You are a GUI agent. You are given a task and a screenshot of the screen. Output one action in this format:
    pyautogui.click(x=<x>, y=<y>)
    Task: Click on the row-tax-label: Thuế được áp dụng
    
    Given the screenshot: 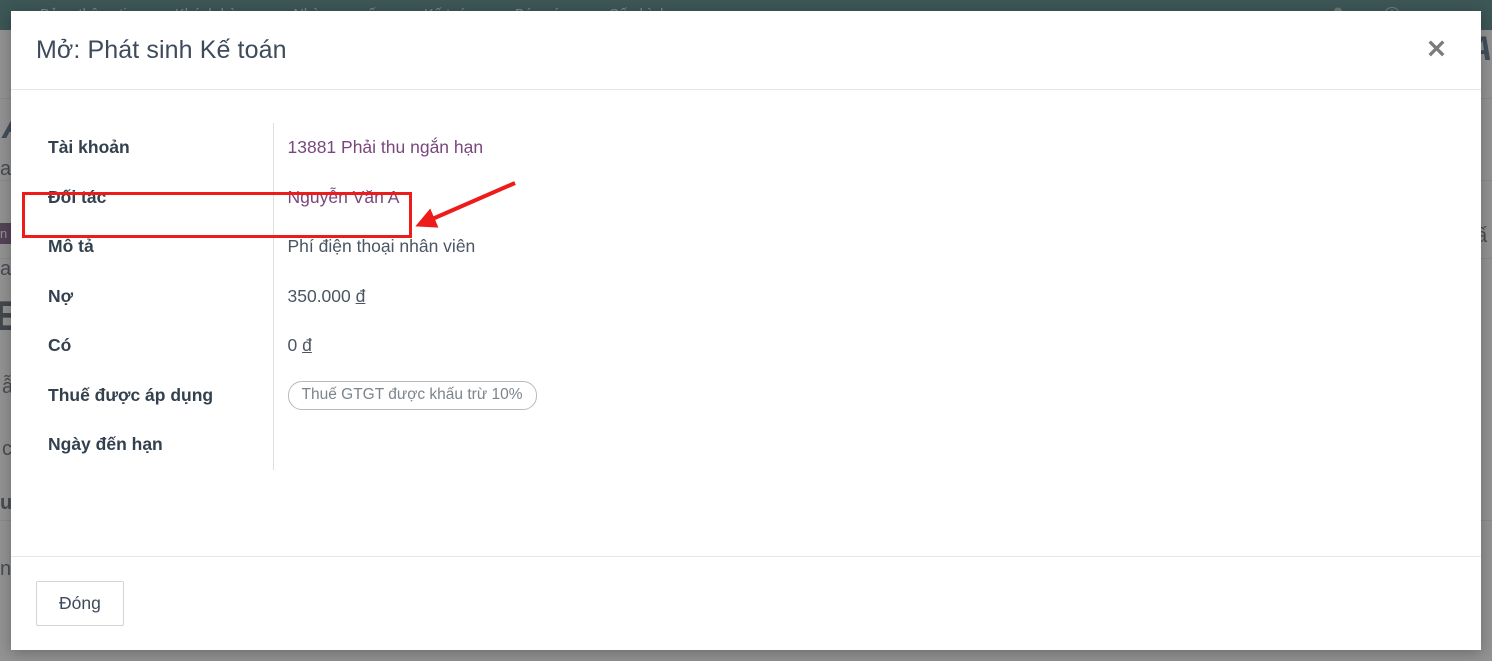 What is the action you would take?
    pyautogui.click(x=131, y=394)
    